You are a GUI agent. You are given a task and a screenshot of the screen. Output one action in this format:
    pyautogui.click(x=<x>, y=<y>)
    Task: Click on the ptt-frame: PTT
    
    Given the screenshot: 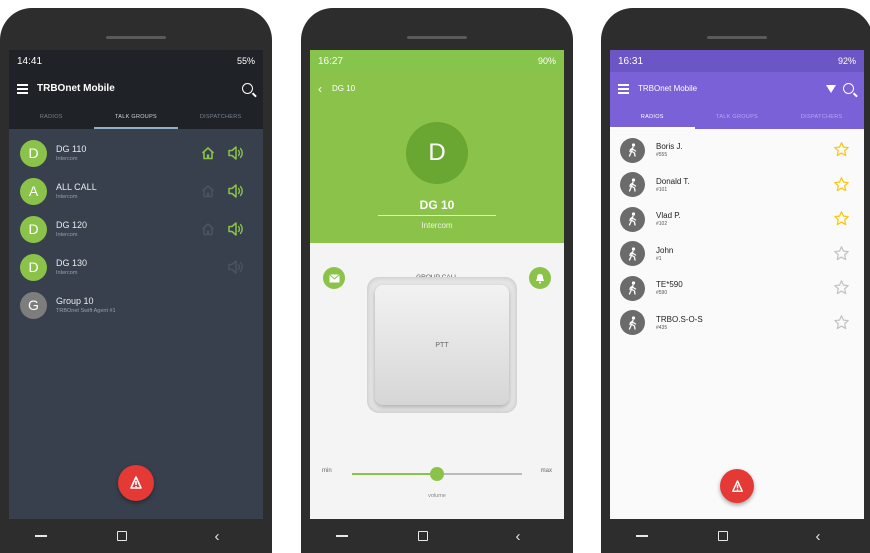 What is the action you would take?
    pyautogui.click(x=442, y=345)
    